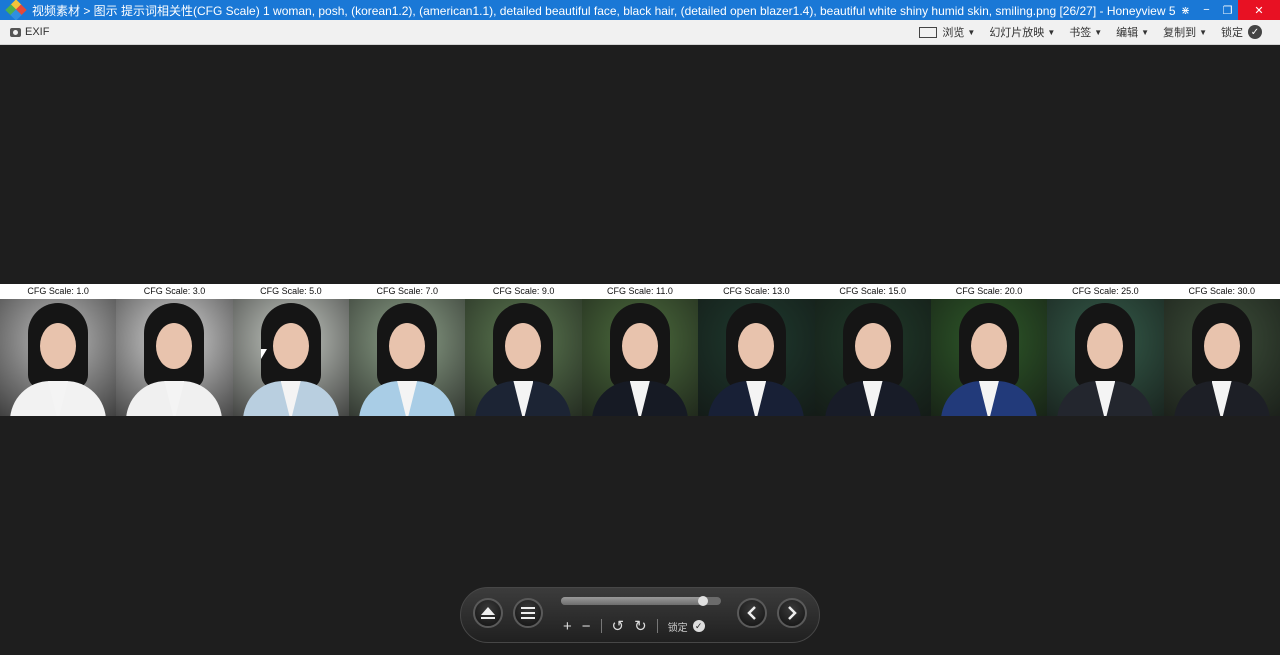  I want to click on copyto-menu: 复制到 ▼, so click(1185, 32).